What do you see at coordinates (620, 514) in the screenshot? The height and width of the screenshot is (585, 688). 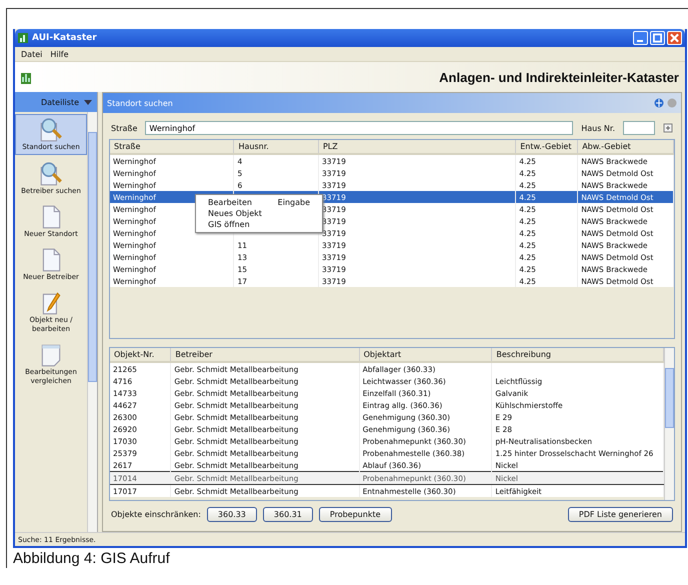 I see `pdf-button: PDF Liste generieren` at bounding box center [620, 514].